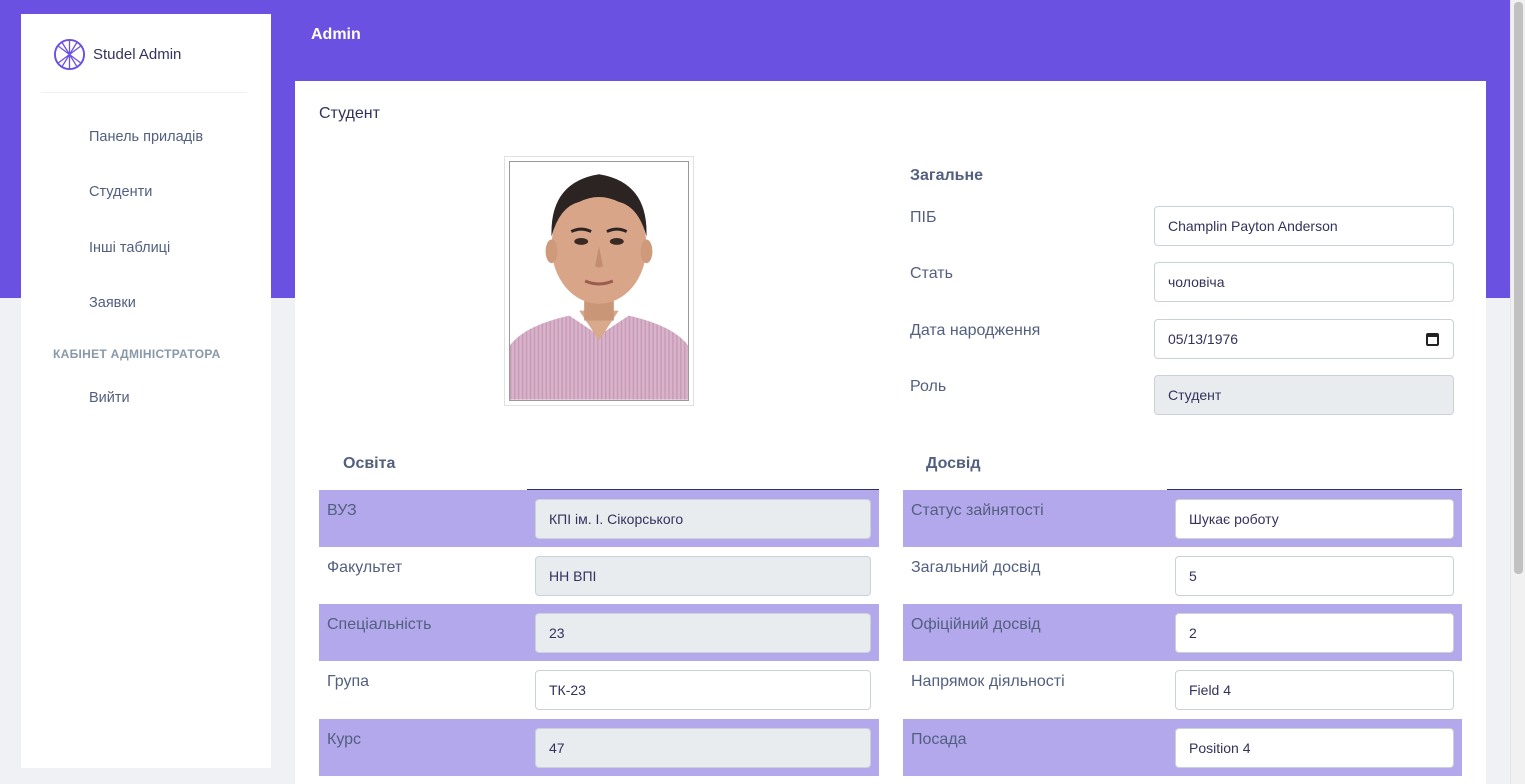 The width and height of the screenshot is (1525, 784). Describe the element at coordinates (1193, 633) in the screenshot. I see `official-experience-value: 2` at that location.